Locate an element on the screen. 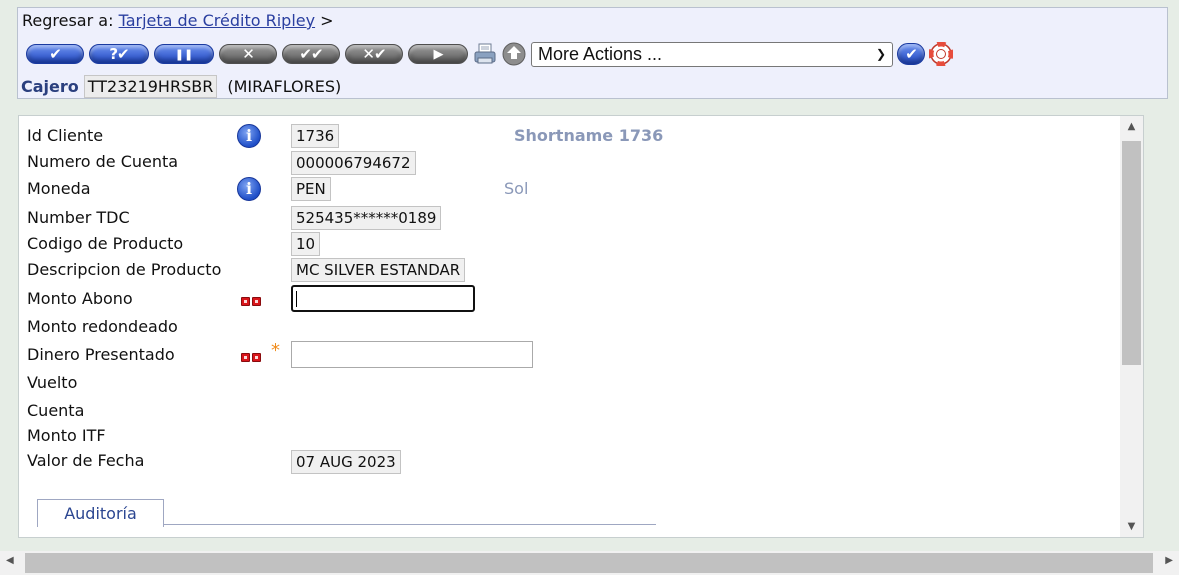 The width and height of the screenshot is (1179, 575). numero-cuenta-value: 000006794672 is located at coordinates (353, 163).